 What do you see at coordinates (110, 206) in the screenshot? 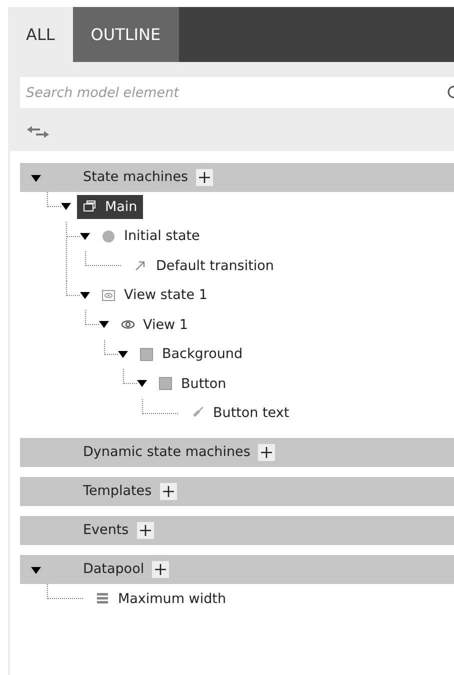
I see `tree-item: Main` at bounding box center [110, 206].